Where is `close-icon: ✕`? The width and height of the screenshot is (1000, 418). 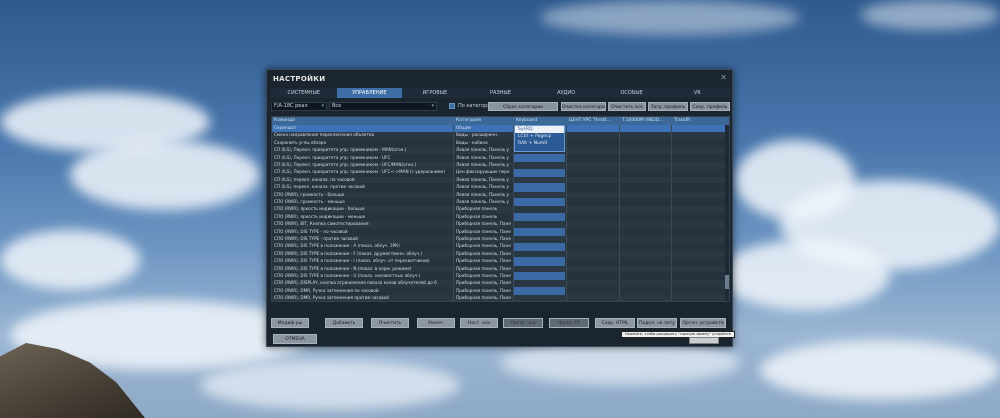
close-icon: ✕ is located at coordinates (723, 77).